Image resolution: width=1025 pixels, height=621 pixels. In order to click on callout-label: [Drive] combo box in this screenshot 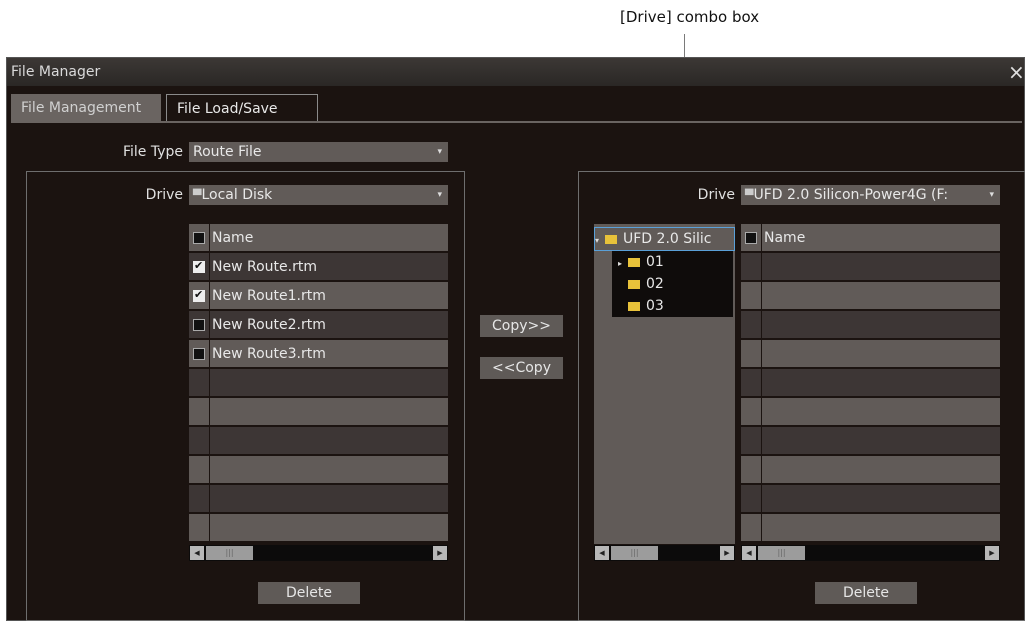, I will do `click(690, 17)`.